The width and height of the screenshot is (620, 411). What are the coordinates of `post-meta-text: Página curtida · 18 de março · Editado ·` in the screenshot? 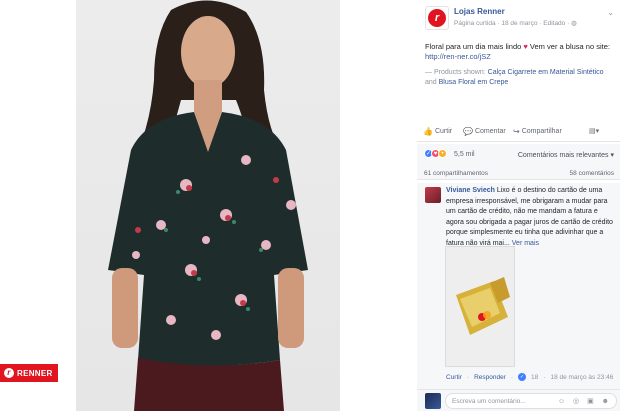 It's located at (513, 23).